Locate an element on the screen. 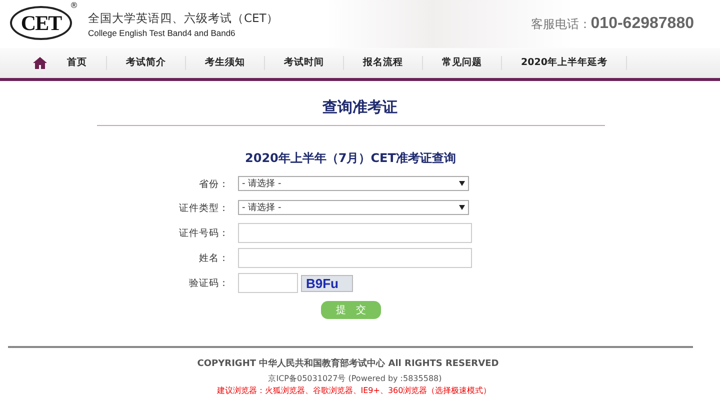 This screenshot has width=720, height=412. field-label: 证件号码： is located at coordinates (204, 233).